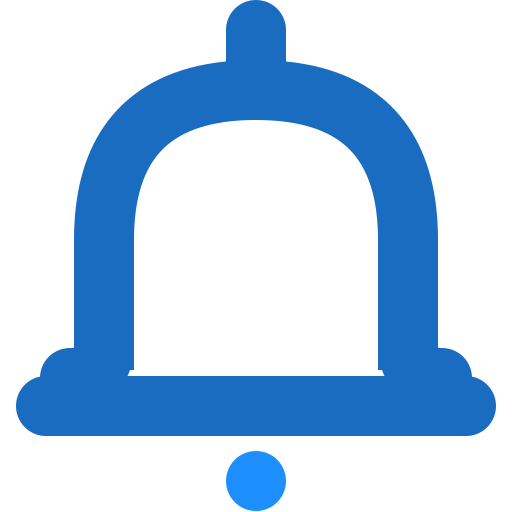 The image size is (512, 512). Describe the element at coordinates (87, 361) in the screenshot. I see `bell-left-flare` at that location.